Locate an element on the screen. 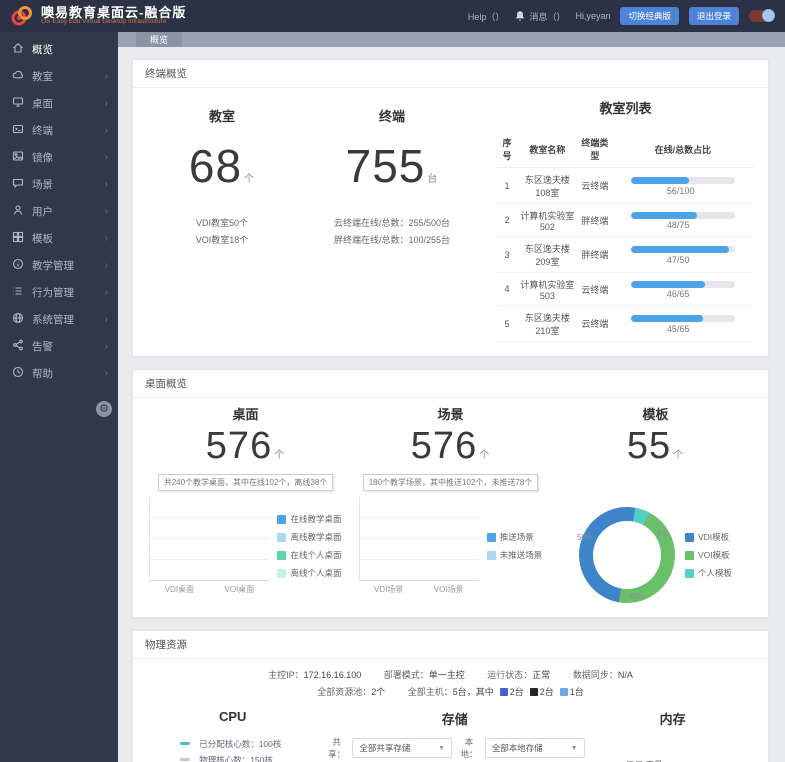 Image resolution: width=785 pixels, height=762 pixels. col-ratio: 在线/总数占比 is located at coordinates (682, 149).